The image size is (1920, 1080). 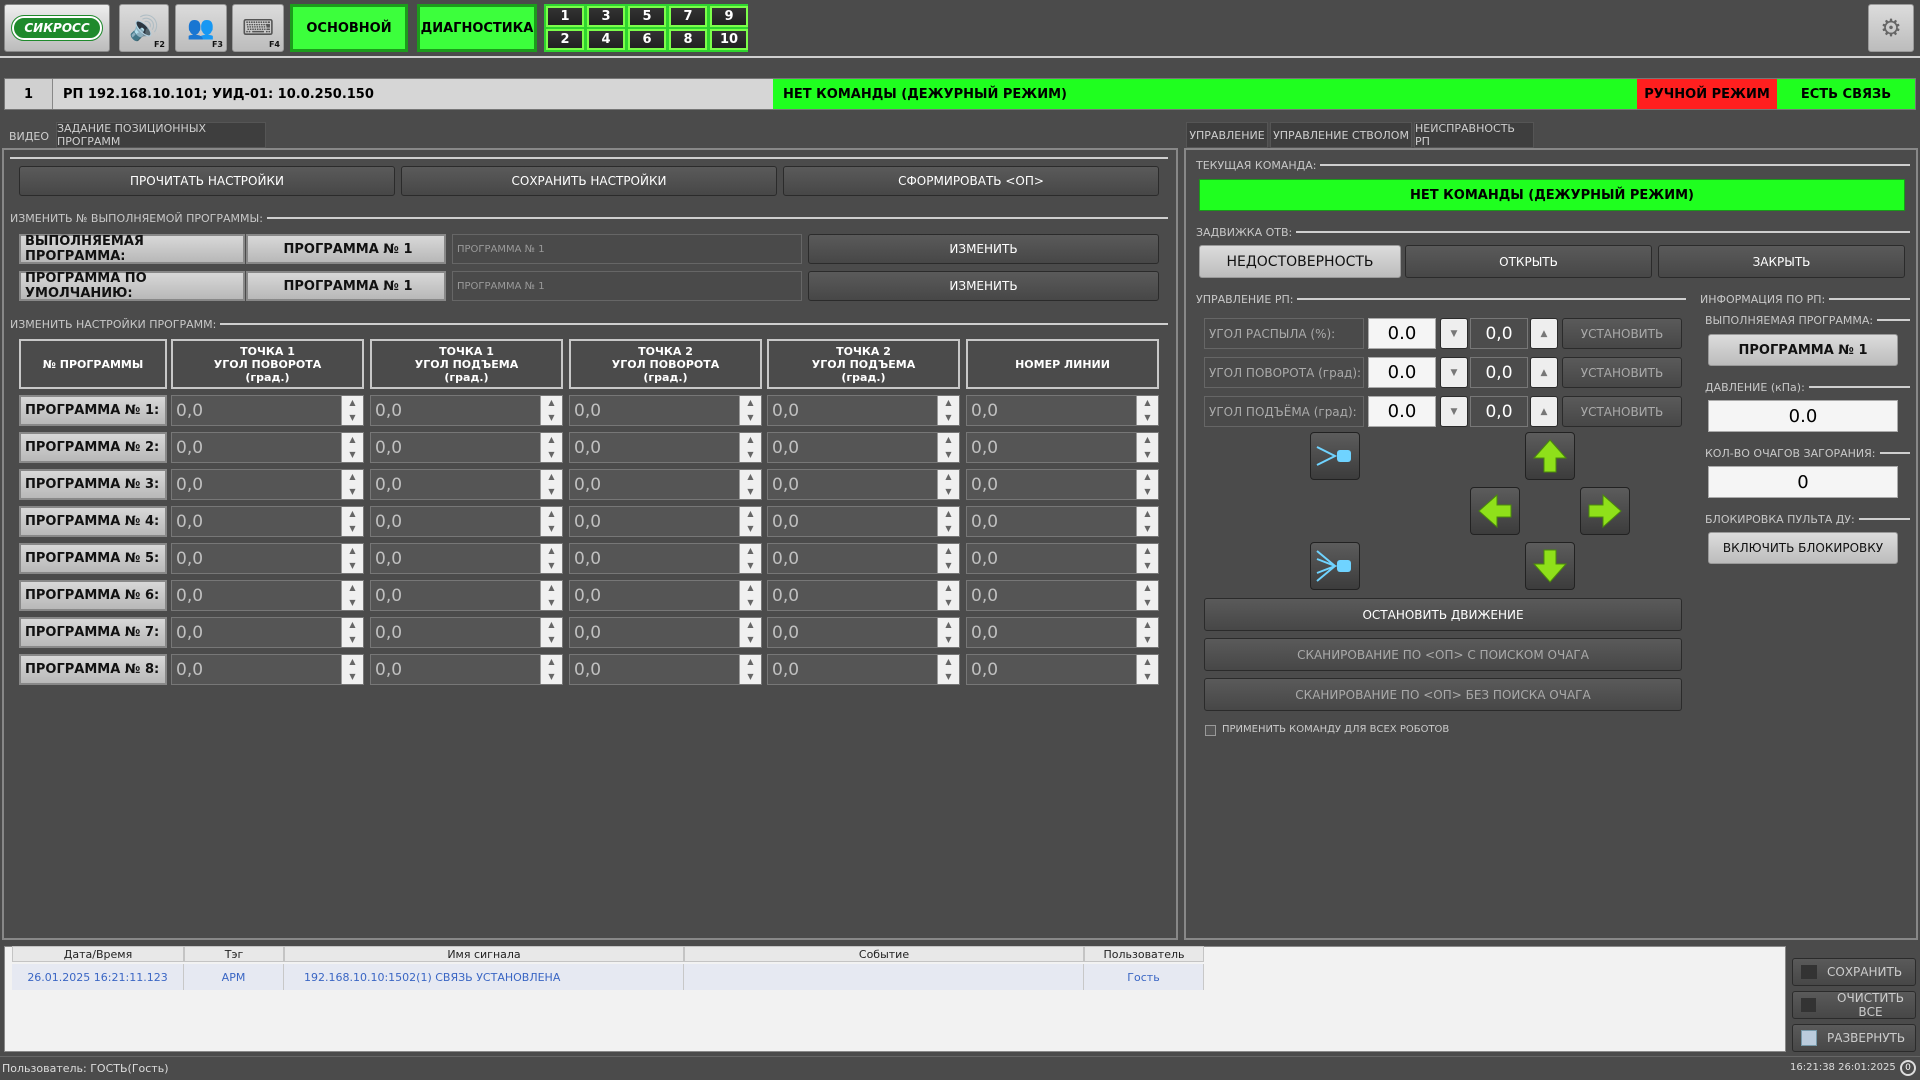 I want to click on settings-button: ⚙, so click(x=1891, y=28).